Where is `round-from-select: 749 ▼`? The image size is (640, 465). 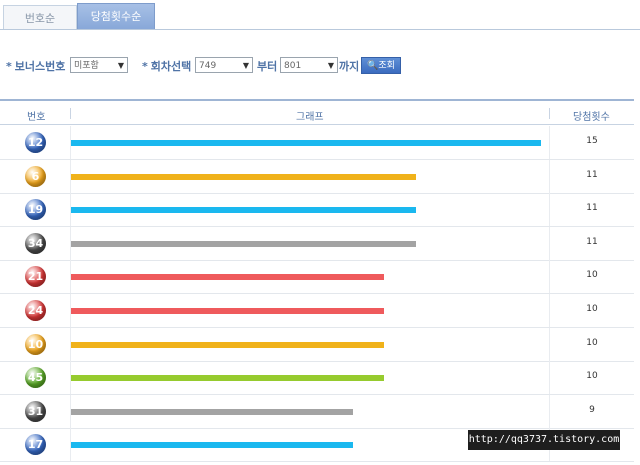
round-from-select: 749 ▼ is located at coordinates (224, 65).